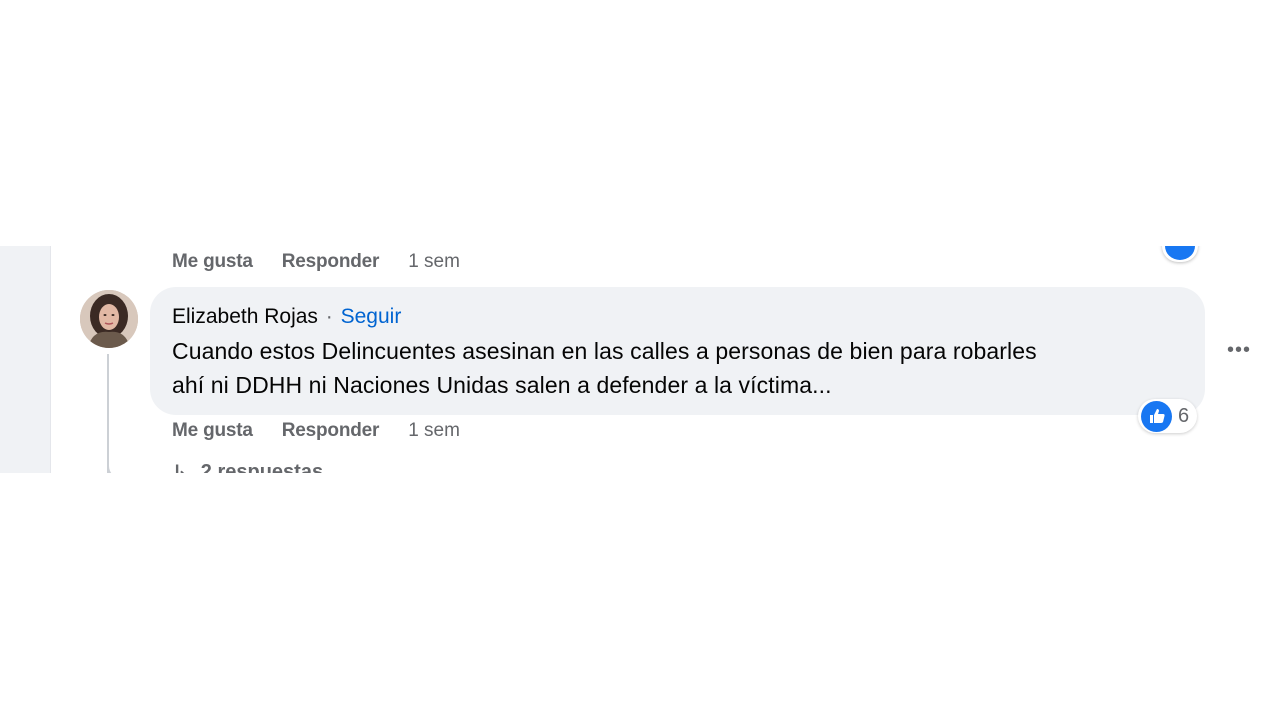  I want to click on comment-header: Elizabeth Rojas · Seguir, so click(286, 317).